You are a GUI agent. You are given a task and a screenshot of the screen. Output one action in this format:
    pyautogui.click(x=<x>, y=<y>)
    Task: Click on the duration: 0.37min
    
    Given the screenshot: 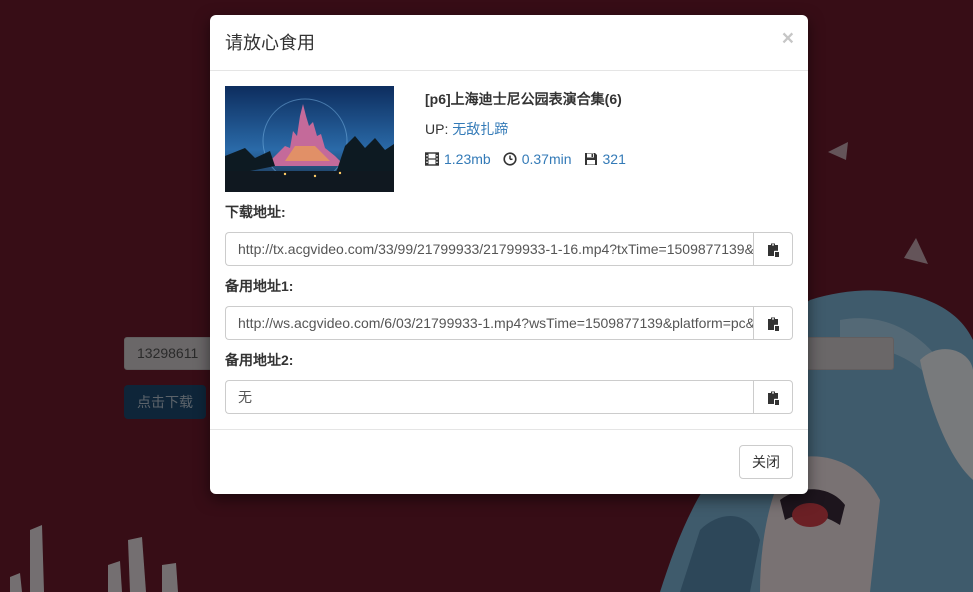 What is the action you would take?
    pyautogui.click(x=546, y=159)
    